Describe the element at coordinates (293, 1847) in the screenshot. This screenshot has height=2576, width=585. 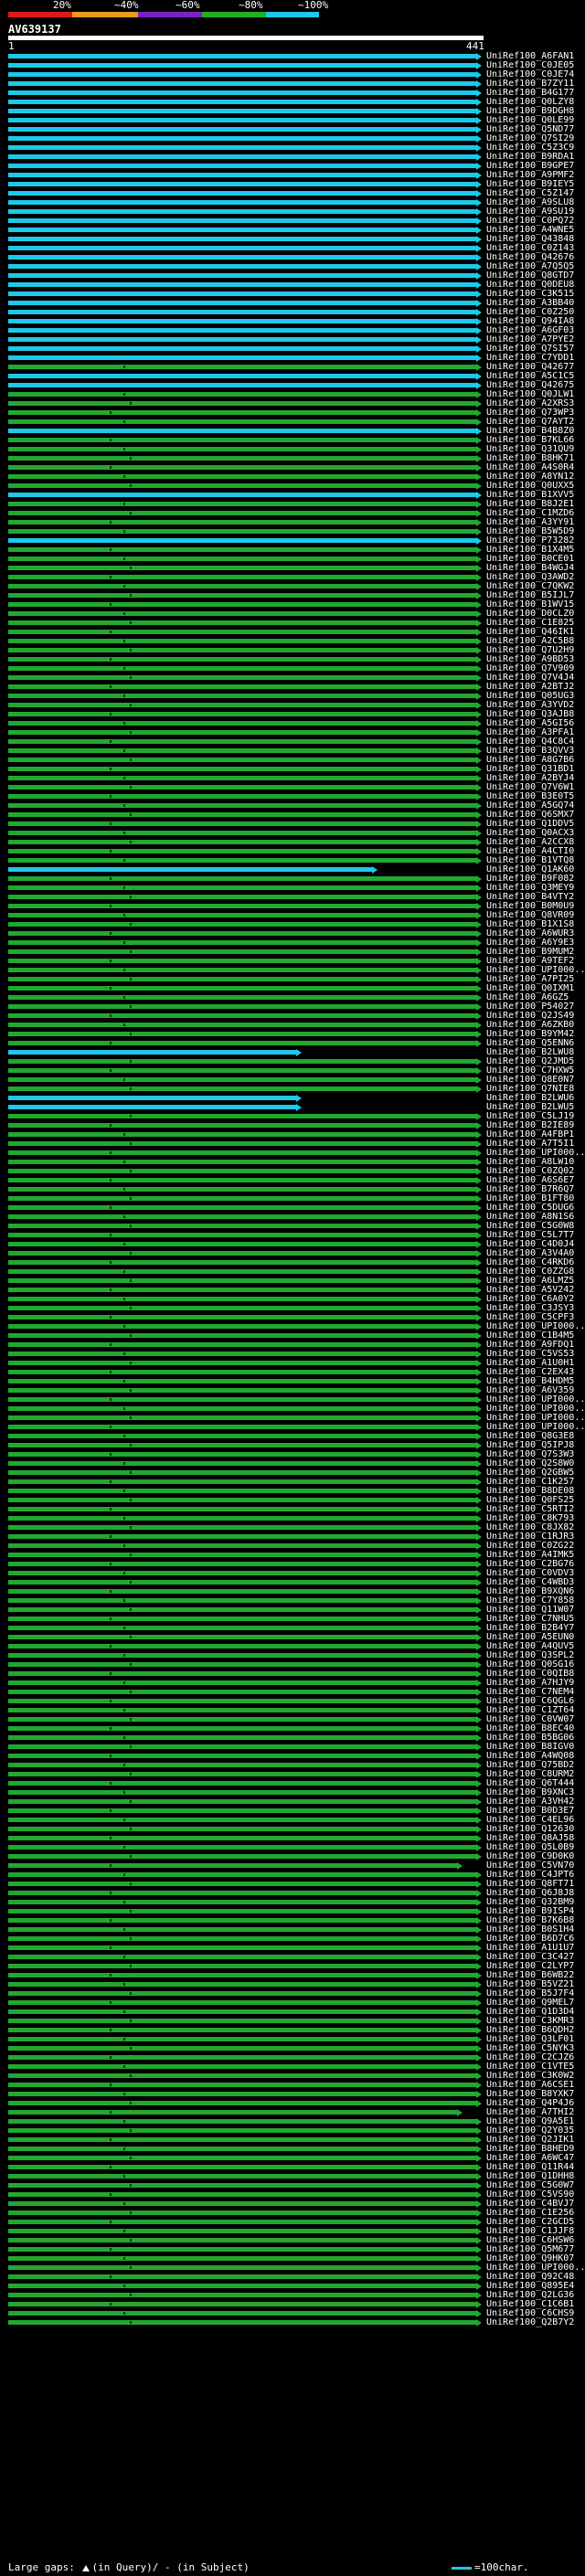
I see `hit-row: UniRef100_Q5L0B9` at that location.